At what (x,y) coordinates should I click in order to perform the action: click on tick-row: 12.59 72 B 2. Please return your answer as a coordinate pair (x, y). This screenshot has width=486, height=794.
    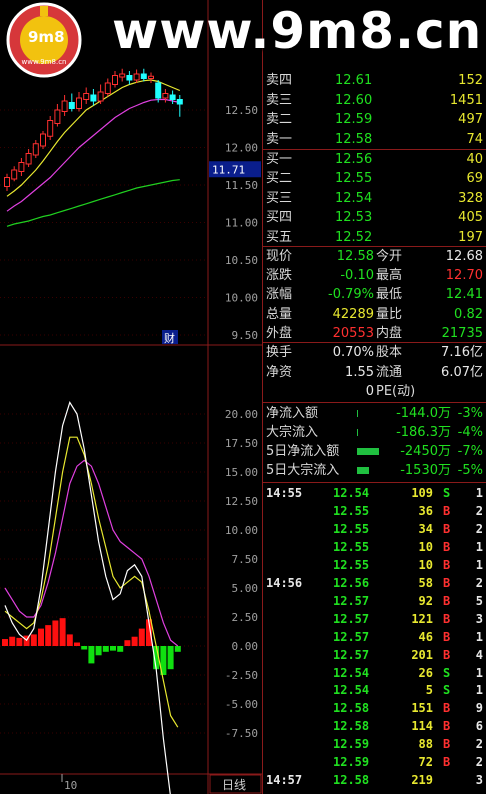
    Looking at the image, I should click on (374, 762).